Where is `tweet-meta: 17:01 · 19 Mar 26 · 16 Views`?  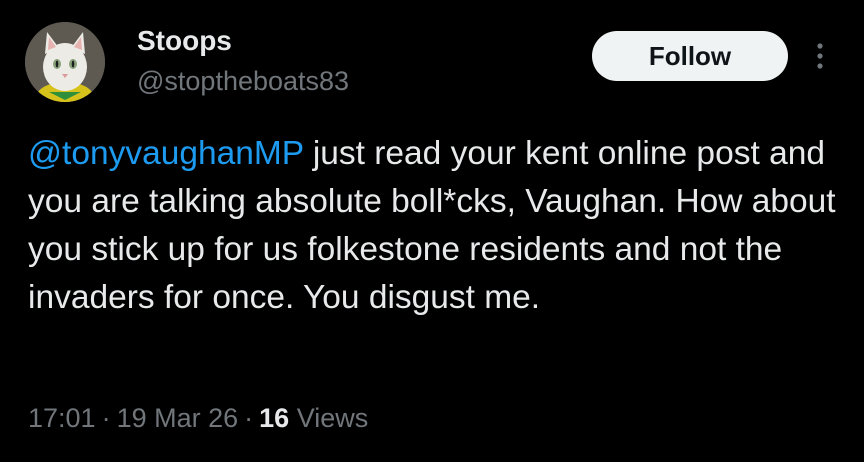
tweet-meta: 17:01 · 19 Mar 26 · 16 Views is located at coordinates (198, 418).